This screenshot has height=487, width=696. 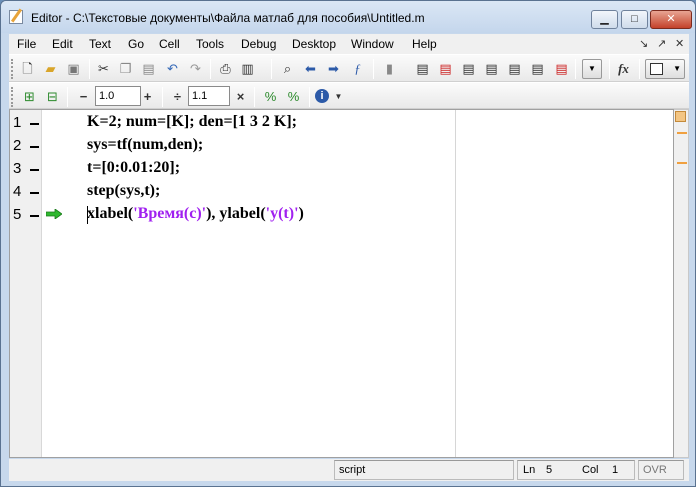 What do you see at coordinates (17, 168) in the screenshot?
I see `line-number: 3` at bounding box center [17, 168].